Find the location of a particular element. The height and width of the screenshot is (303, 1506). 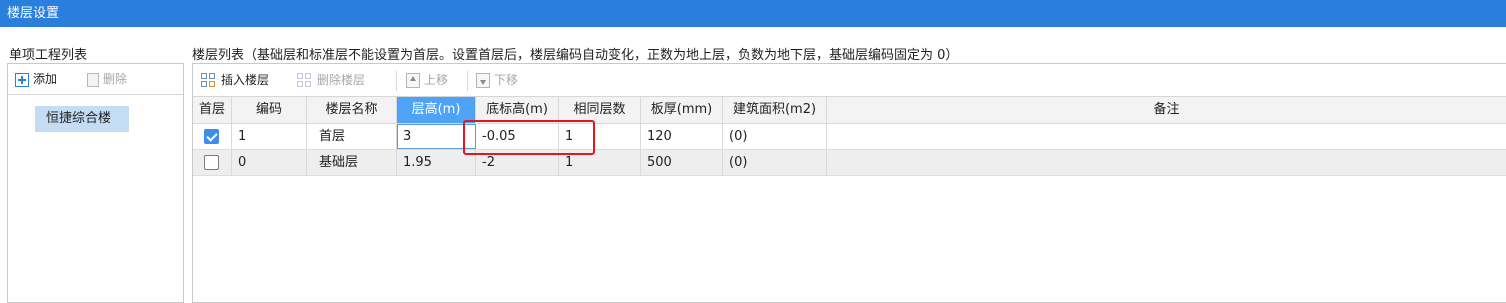

delete-project-label: 删除 is located at coordinates (115, 79).